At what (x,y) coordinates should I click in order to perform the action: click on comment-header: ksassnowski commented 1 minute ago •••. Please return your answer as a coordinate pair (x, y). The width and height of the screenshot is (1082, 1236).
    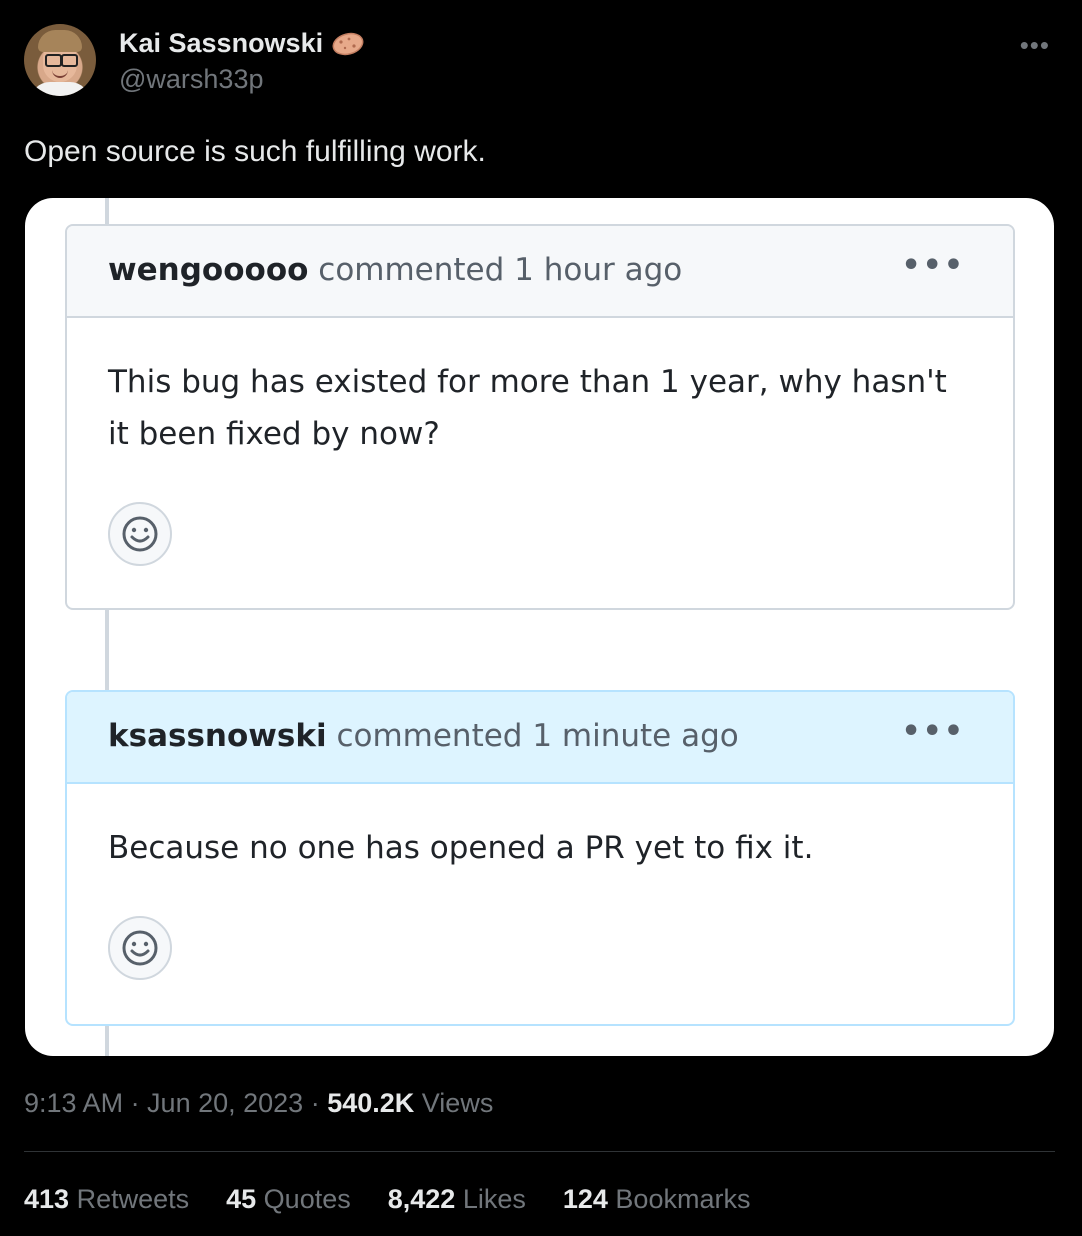
    Looking at the image, I should click on (540, 738).